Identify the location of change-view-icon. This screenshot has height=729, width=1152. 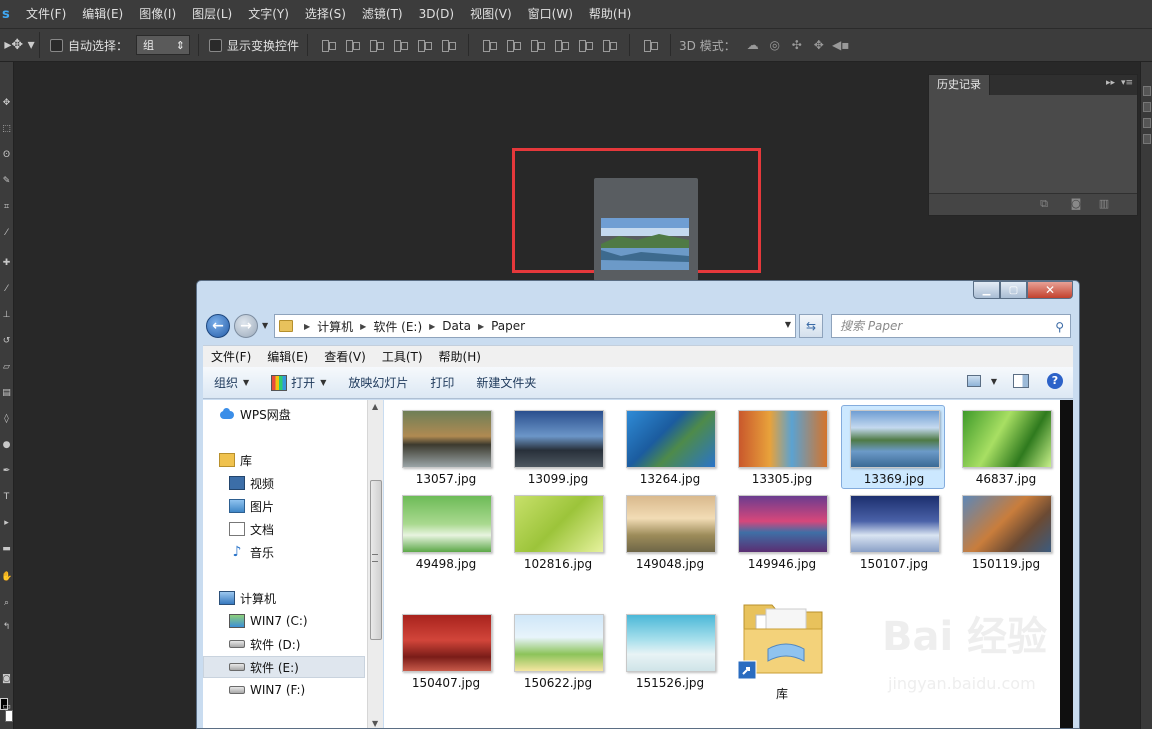
(973, 381).